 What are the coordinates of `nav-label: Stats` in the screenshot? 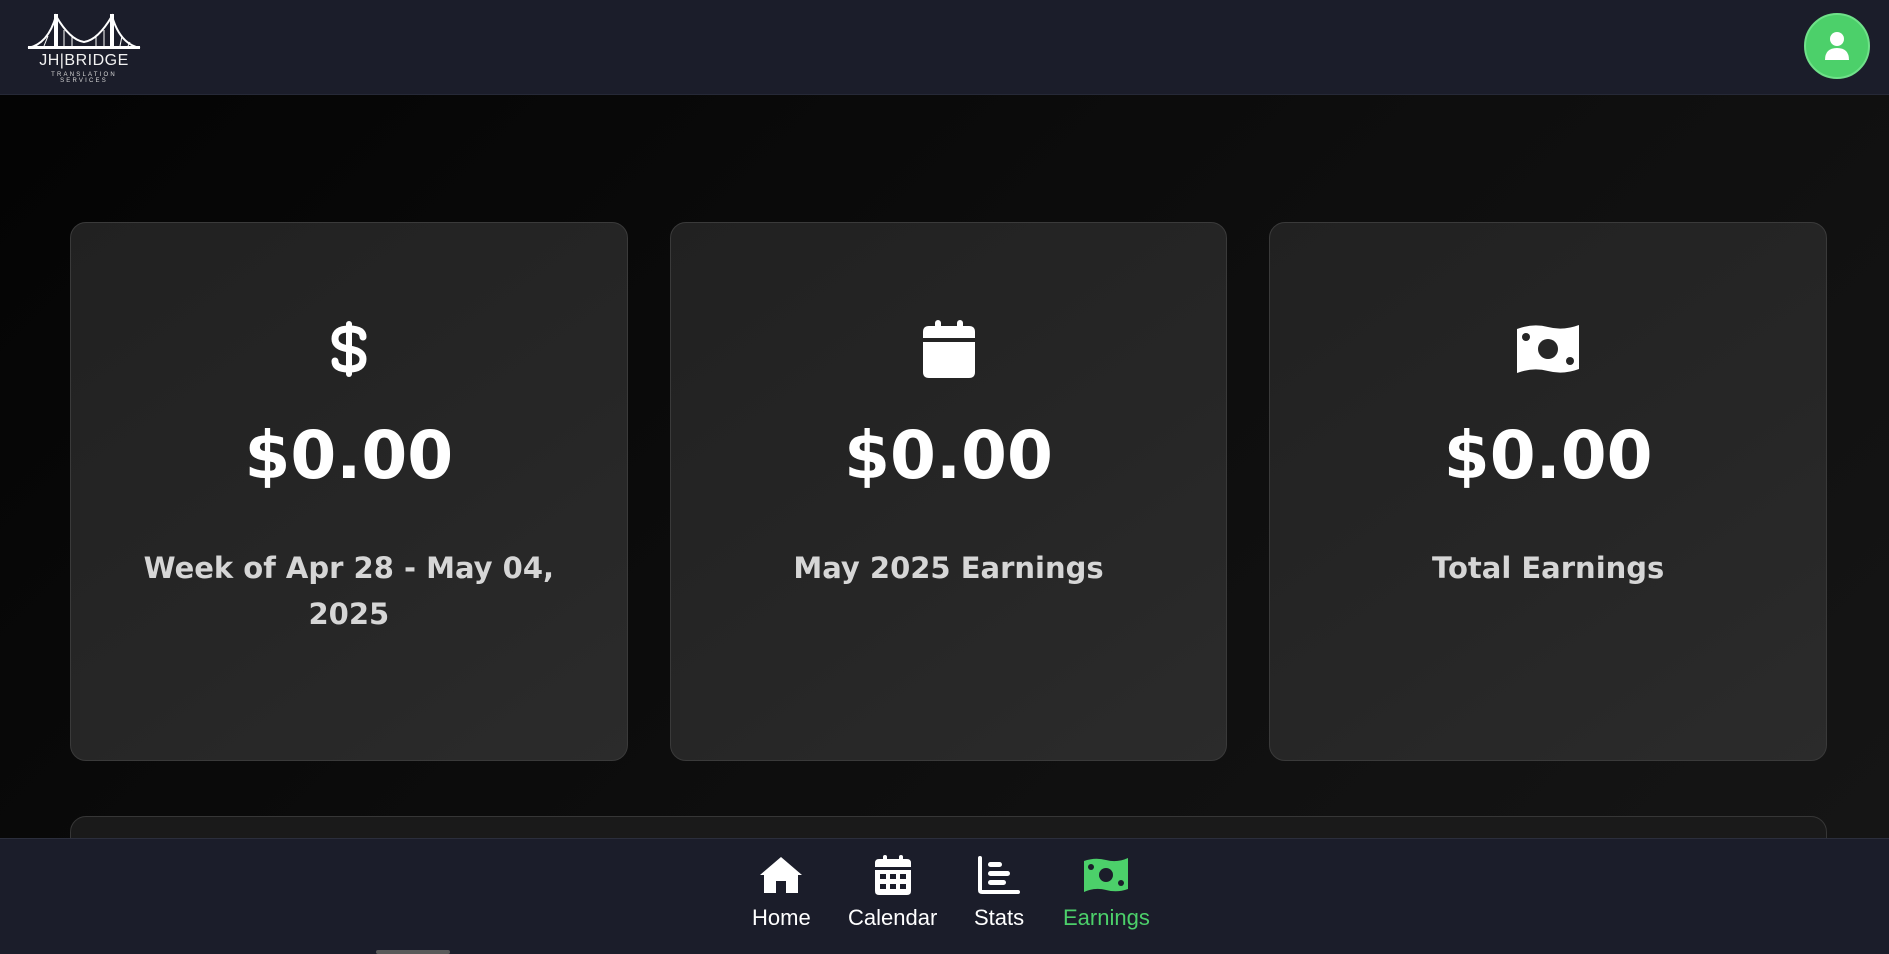 It's located at (999, 917).